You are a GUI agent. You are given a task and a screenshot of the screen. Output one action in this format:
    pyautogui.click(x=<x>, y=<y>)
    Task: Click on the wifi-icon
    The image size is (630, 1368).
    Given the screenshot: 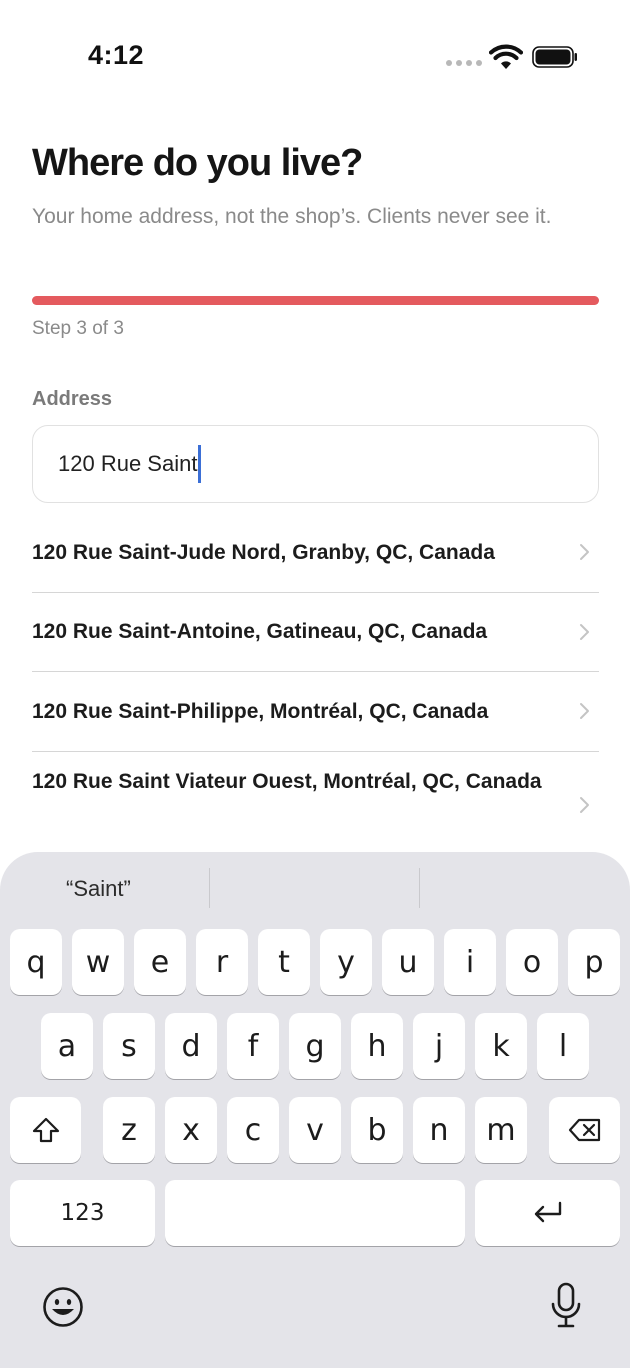 What is the action you would take?
    pyautogui.click(x=506, y=56)
    